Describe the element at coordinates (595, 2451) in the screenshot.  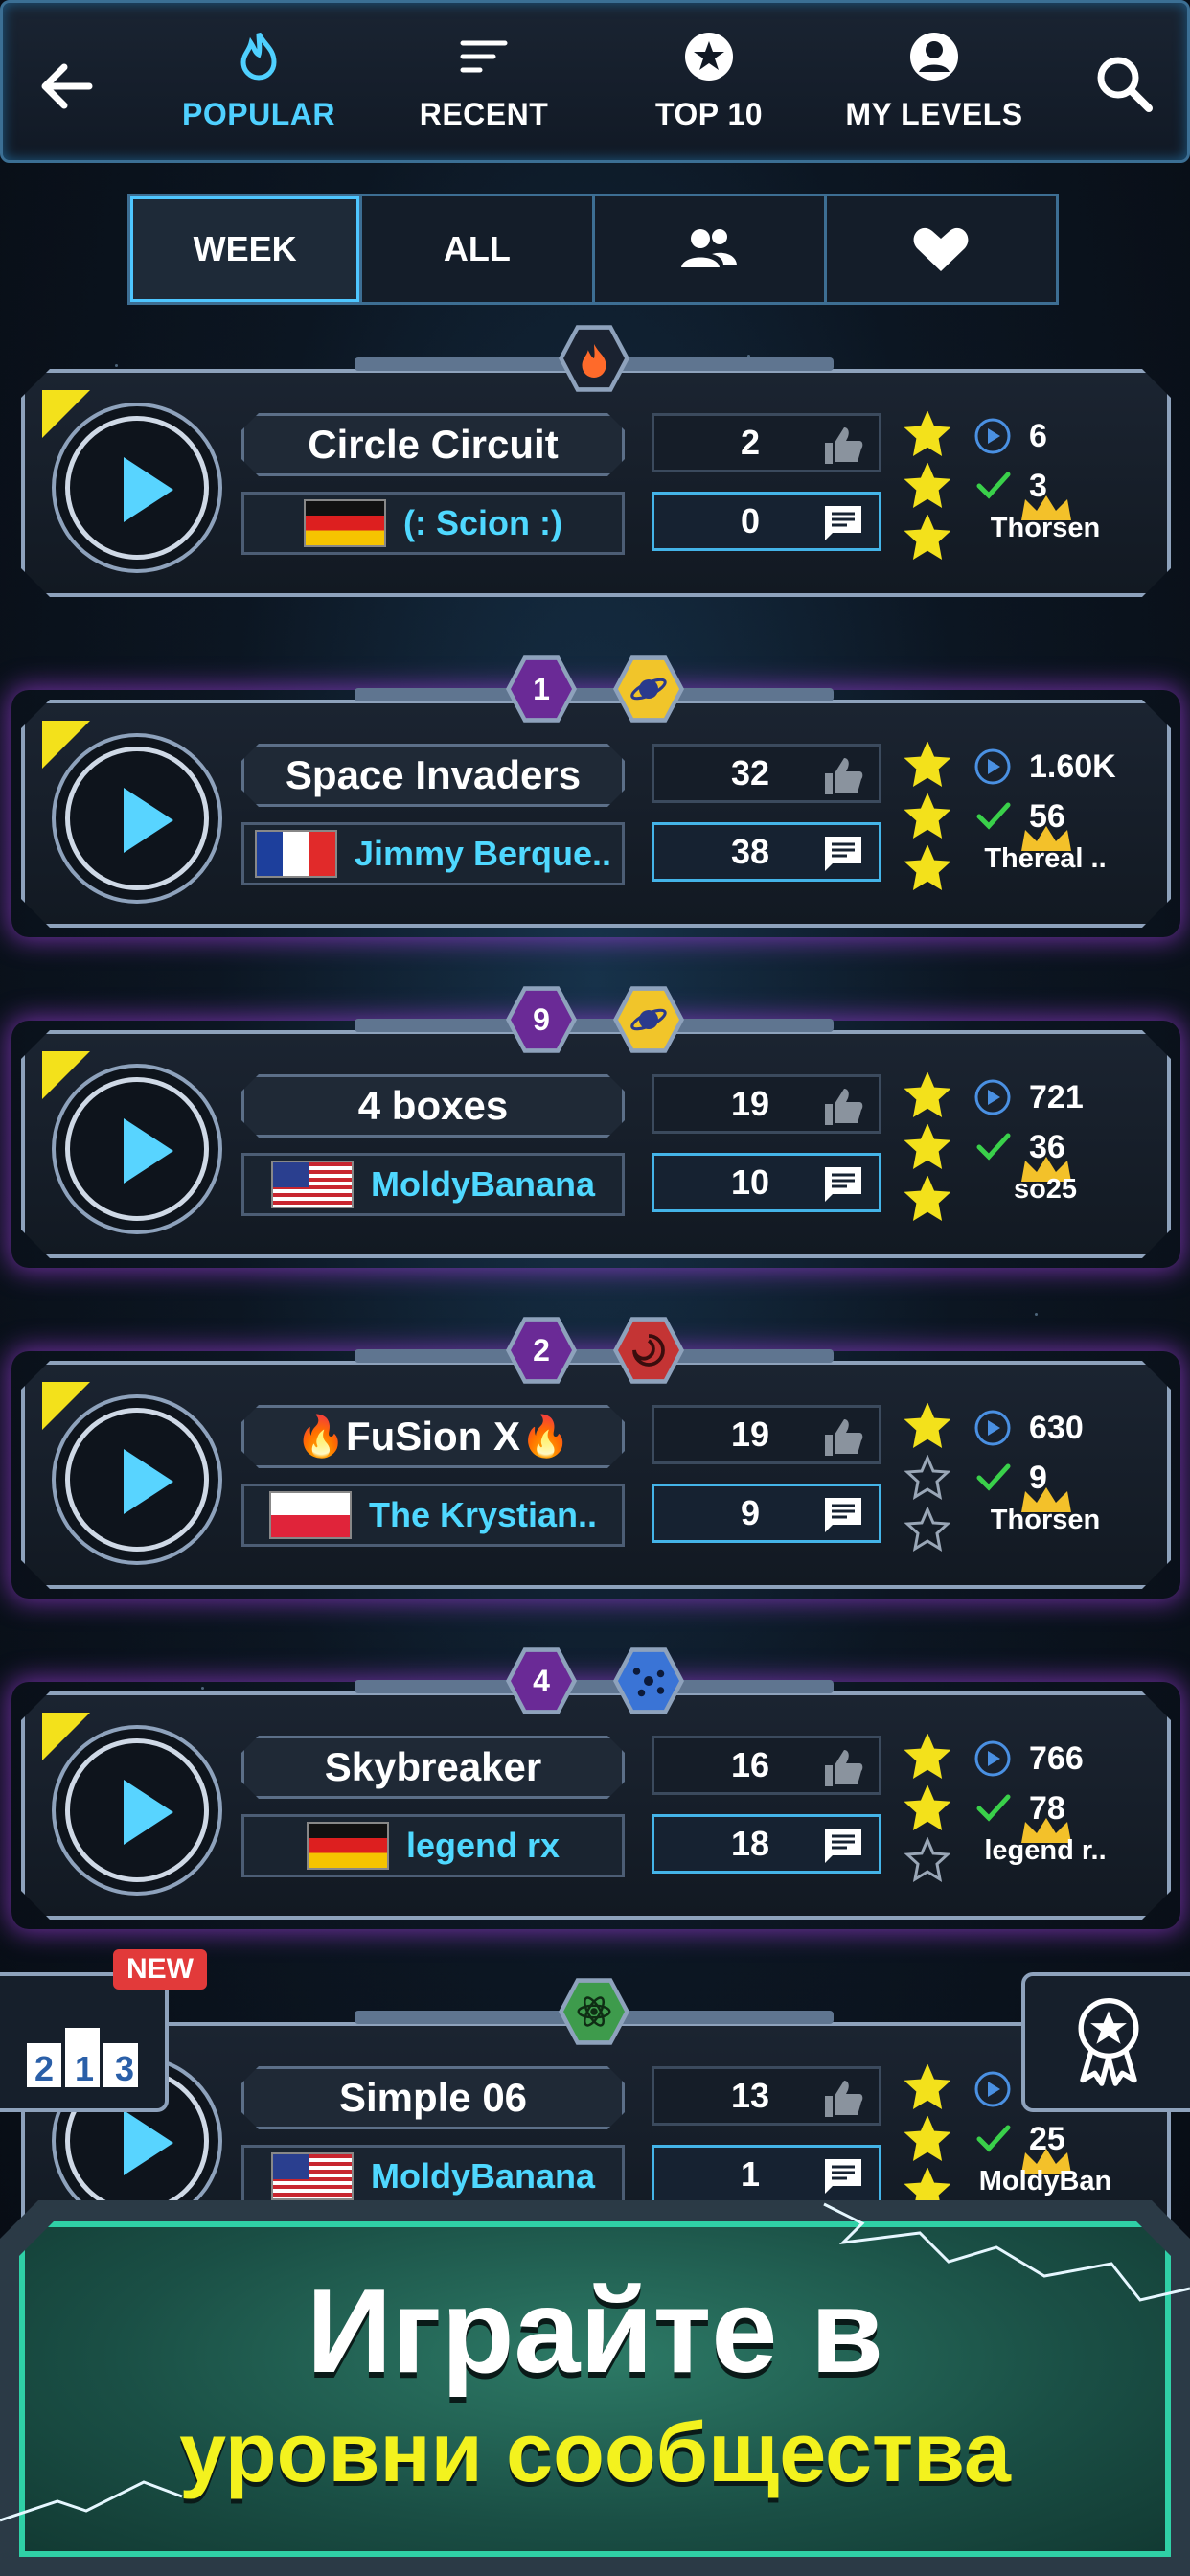
I see `promo-subheadline: уровни сообщества` at that location.